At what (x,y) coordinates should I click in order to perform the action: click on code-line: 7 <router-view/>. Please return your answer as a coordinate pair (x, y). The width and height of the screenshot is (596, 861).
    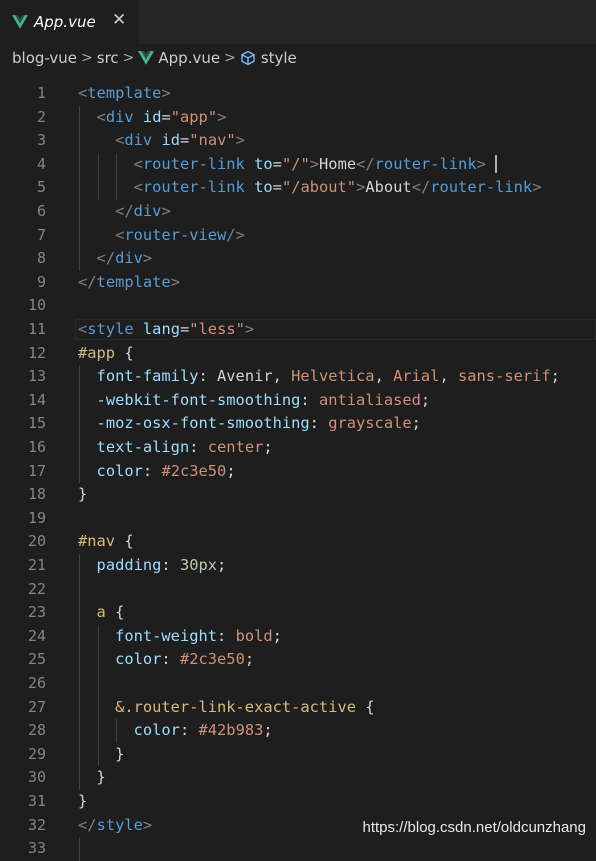
    Looking at the image, I should click on (298, 236).